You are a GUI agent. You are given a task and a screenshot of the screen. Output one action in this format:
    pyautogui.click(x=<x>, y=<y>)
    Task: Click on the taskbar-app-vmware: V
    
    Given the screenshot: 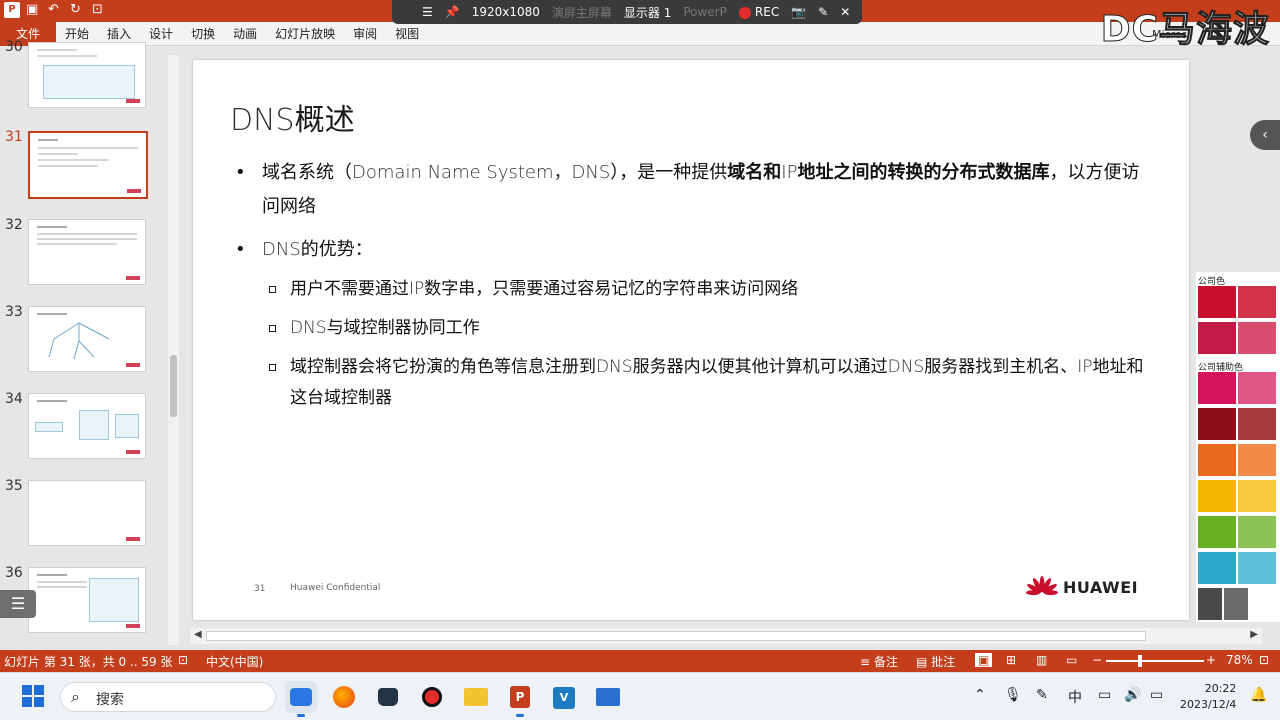 What is the action you would take?
    pyautogui.click(x=564, y=697)
    